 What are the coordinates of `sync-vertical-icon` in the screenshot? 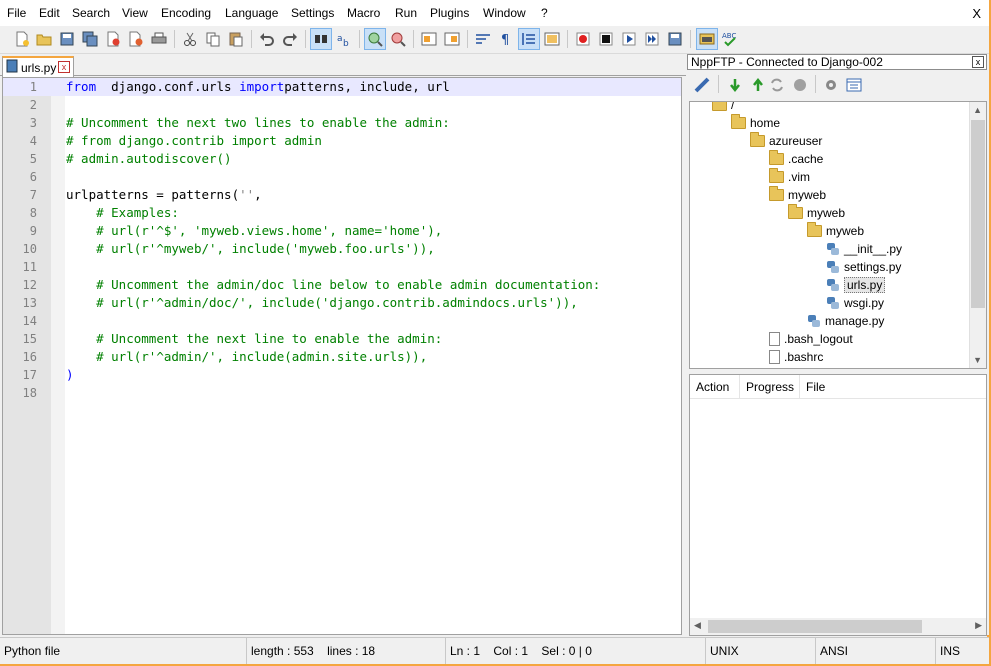 It's located at (429, 39).